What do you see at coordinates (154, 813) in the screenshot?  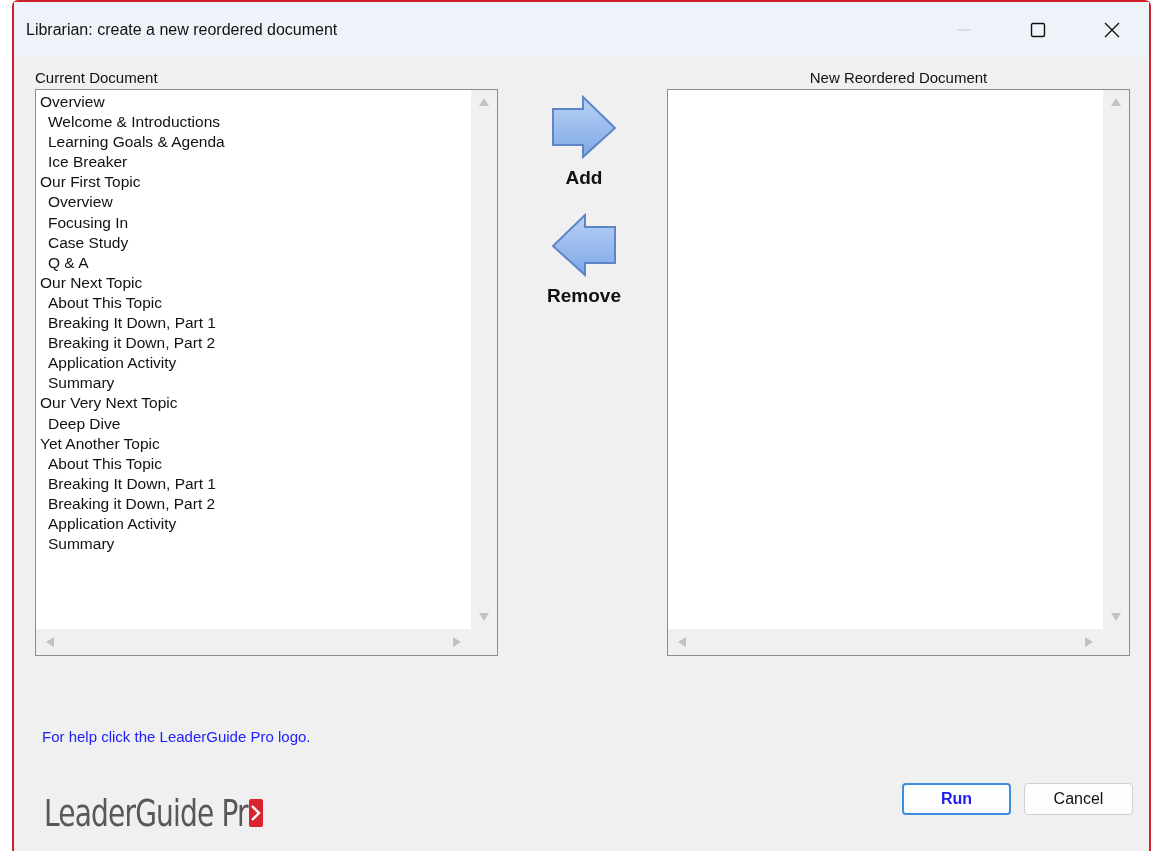 I see `logo: LeaderGuide Pr` at bounding box center [154, 813].